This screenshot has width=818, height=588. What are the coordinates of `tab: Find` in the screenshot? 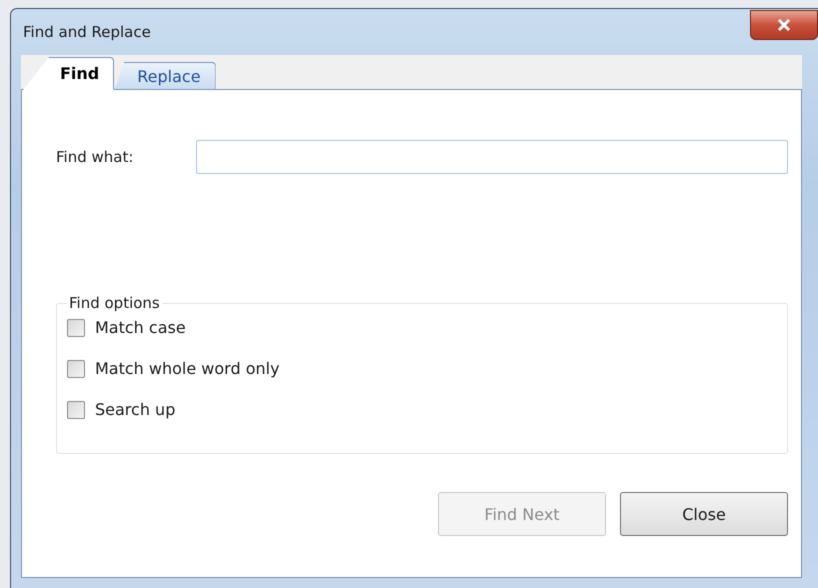 It's located at (68, 73).